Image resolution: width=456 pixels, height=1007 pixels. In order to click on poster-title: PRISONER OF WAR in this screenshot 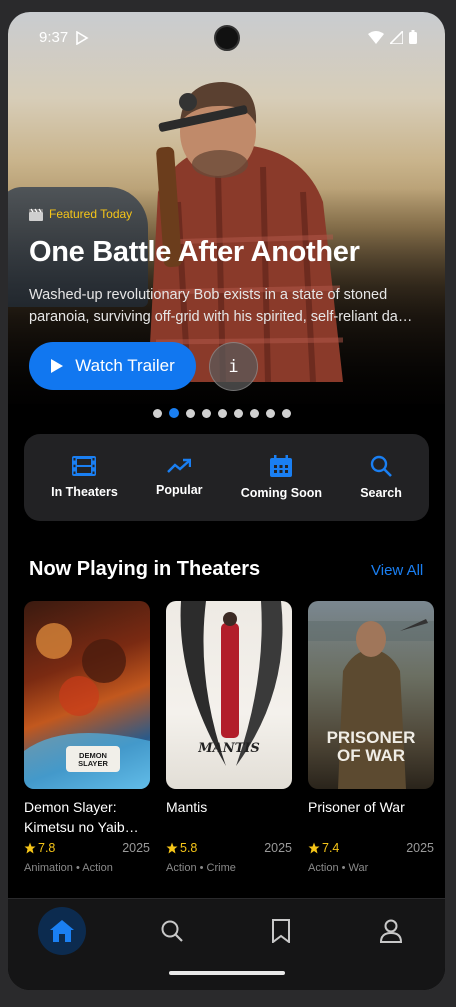, I will do `click(371, 746)`.